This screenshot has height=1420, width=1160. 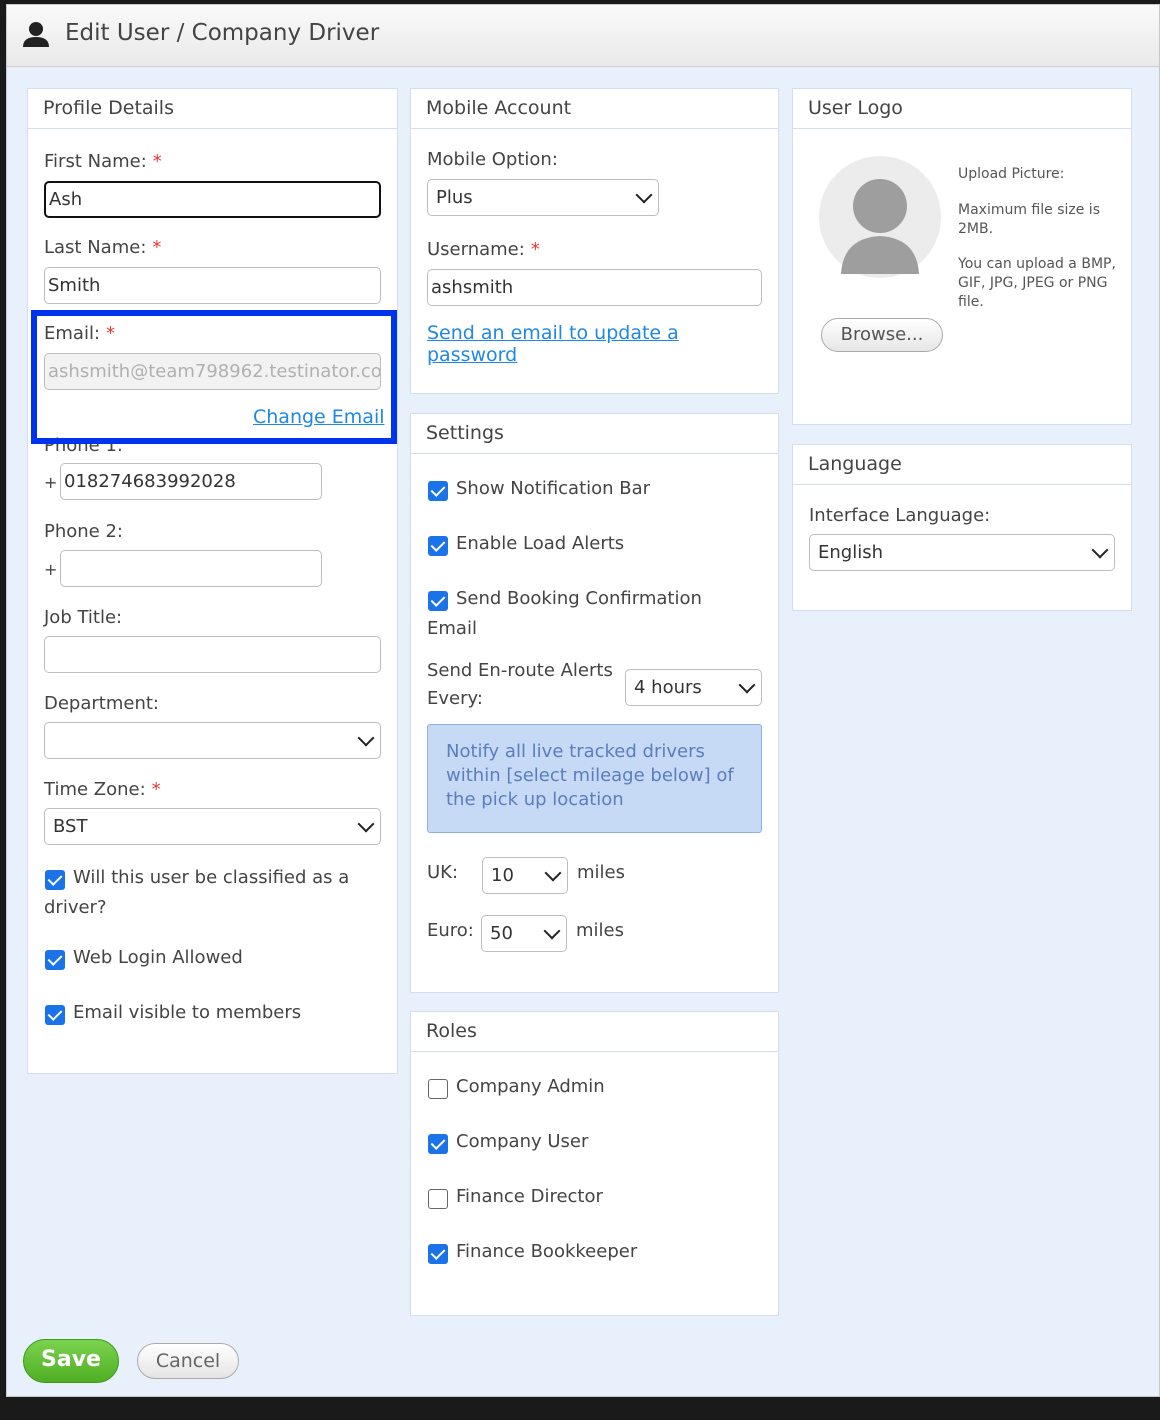 I want to click on show-notification-checkbox, so click(x=438, y=491).